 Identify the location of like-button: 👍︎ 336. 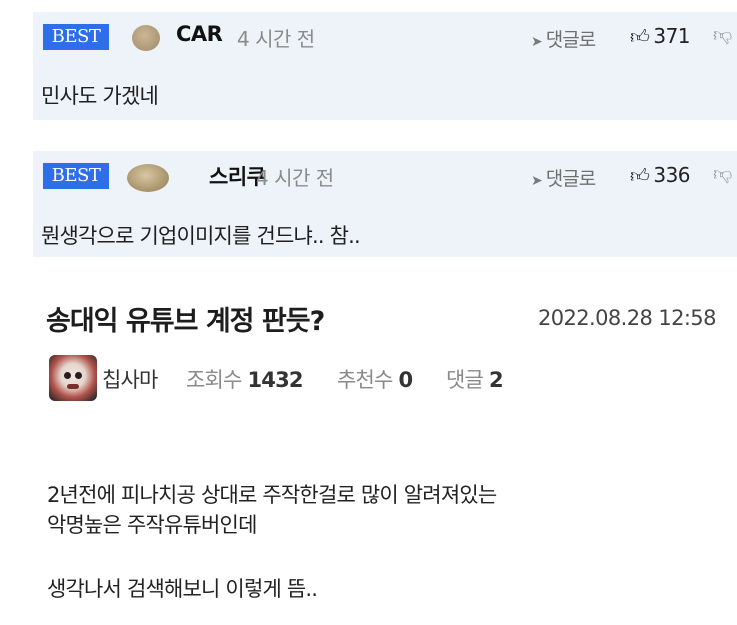
(660, 175).